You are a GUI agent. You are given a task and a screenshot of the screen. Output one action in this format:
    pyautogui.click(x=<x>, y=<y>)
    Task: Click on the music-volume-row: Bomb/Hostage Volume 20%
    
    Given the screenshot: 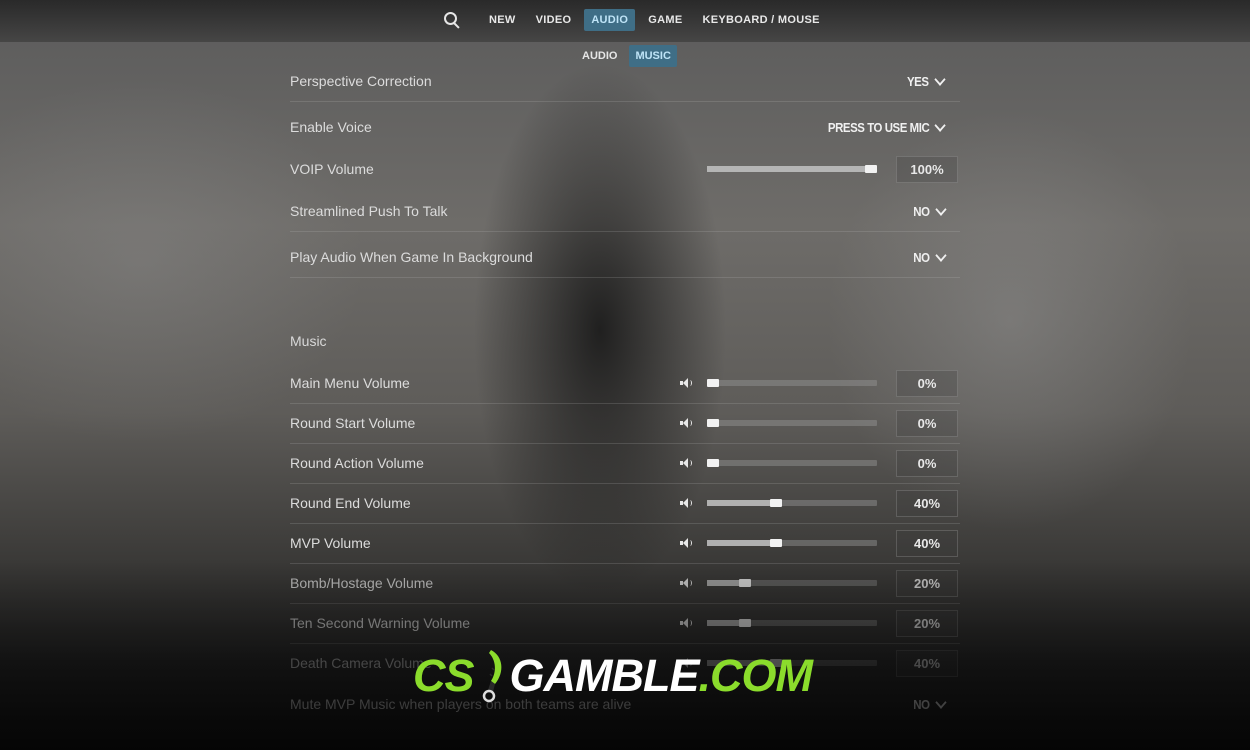 What is the action you would take?
    pyautogui.click(x=625, y=583)
    